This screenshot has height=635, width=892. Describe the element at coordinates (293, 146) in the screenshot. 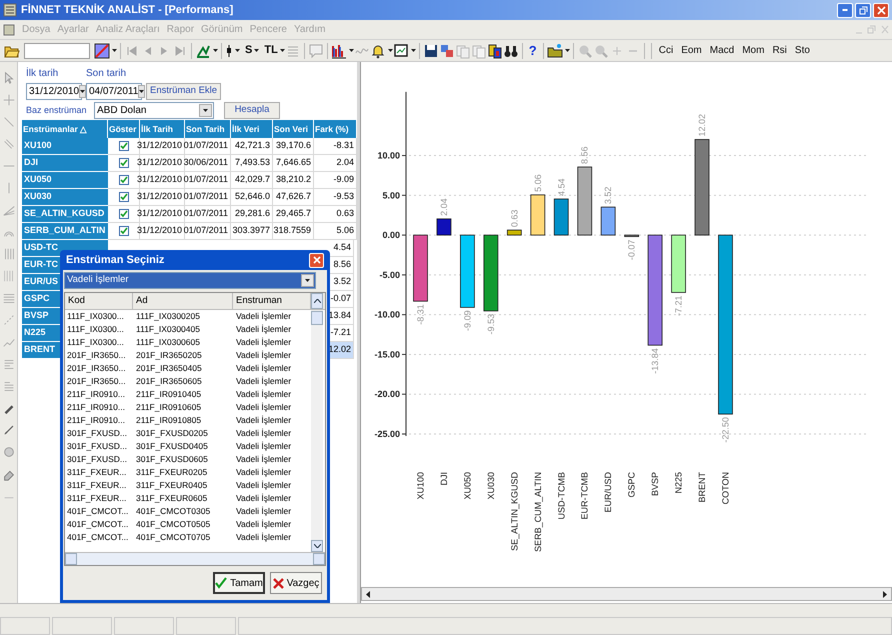

I see `table-cell: 39,170.6` at that location.